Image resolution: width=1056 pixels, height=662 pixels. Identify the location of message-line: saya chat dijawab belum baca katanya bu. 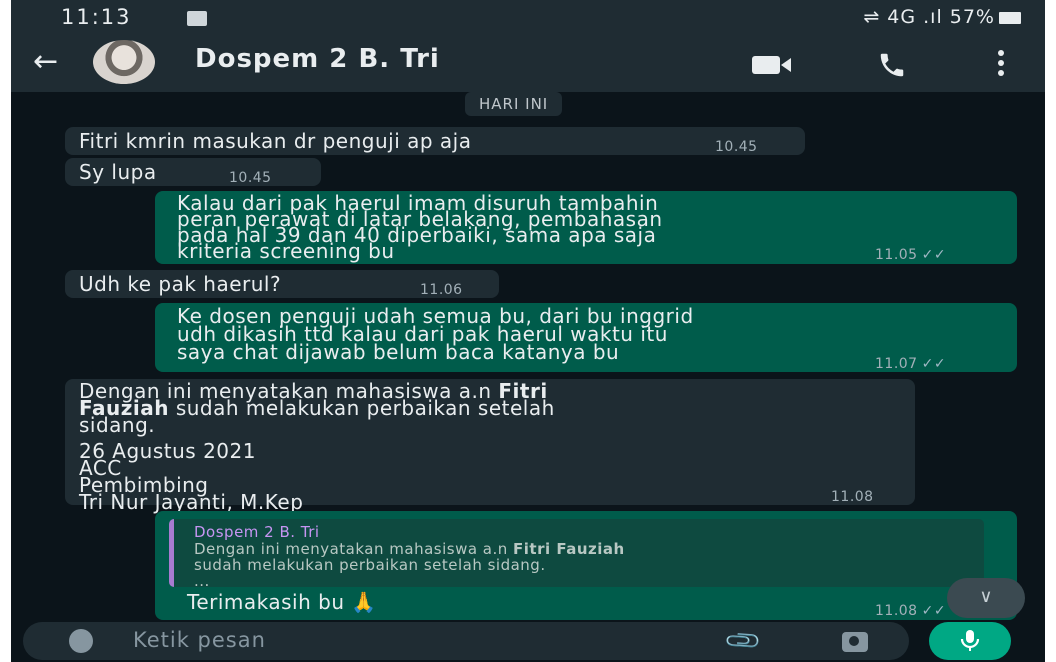
(398, 352).